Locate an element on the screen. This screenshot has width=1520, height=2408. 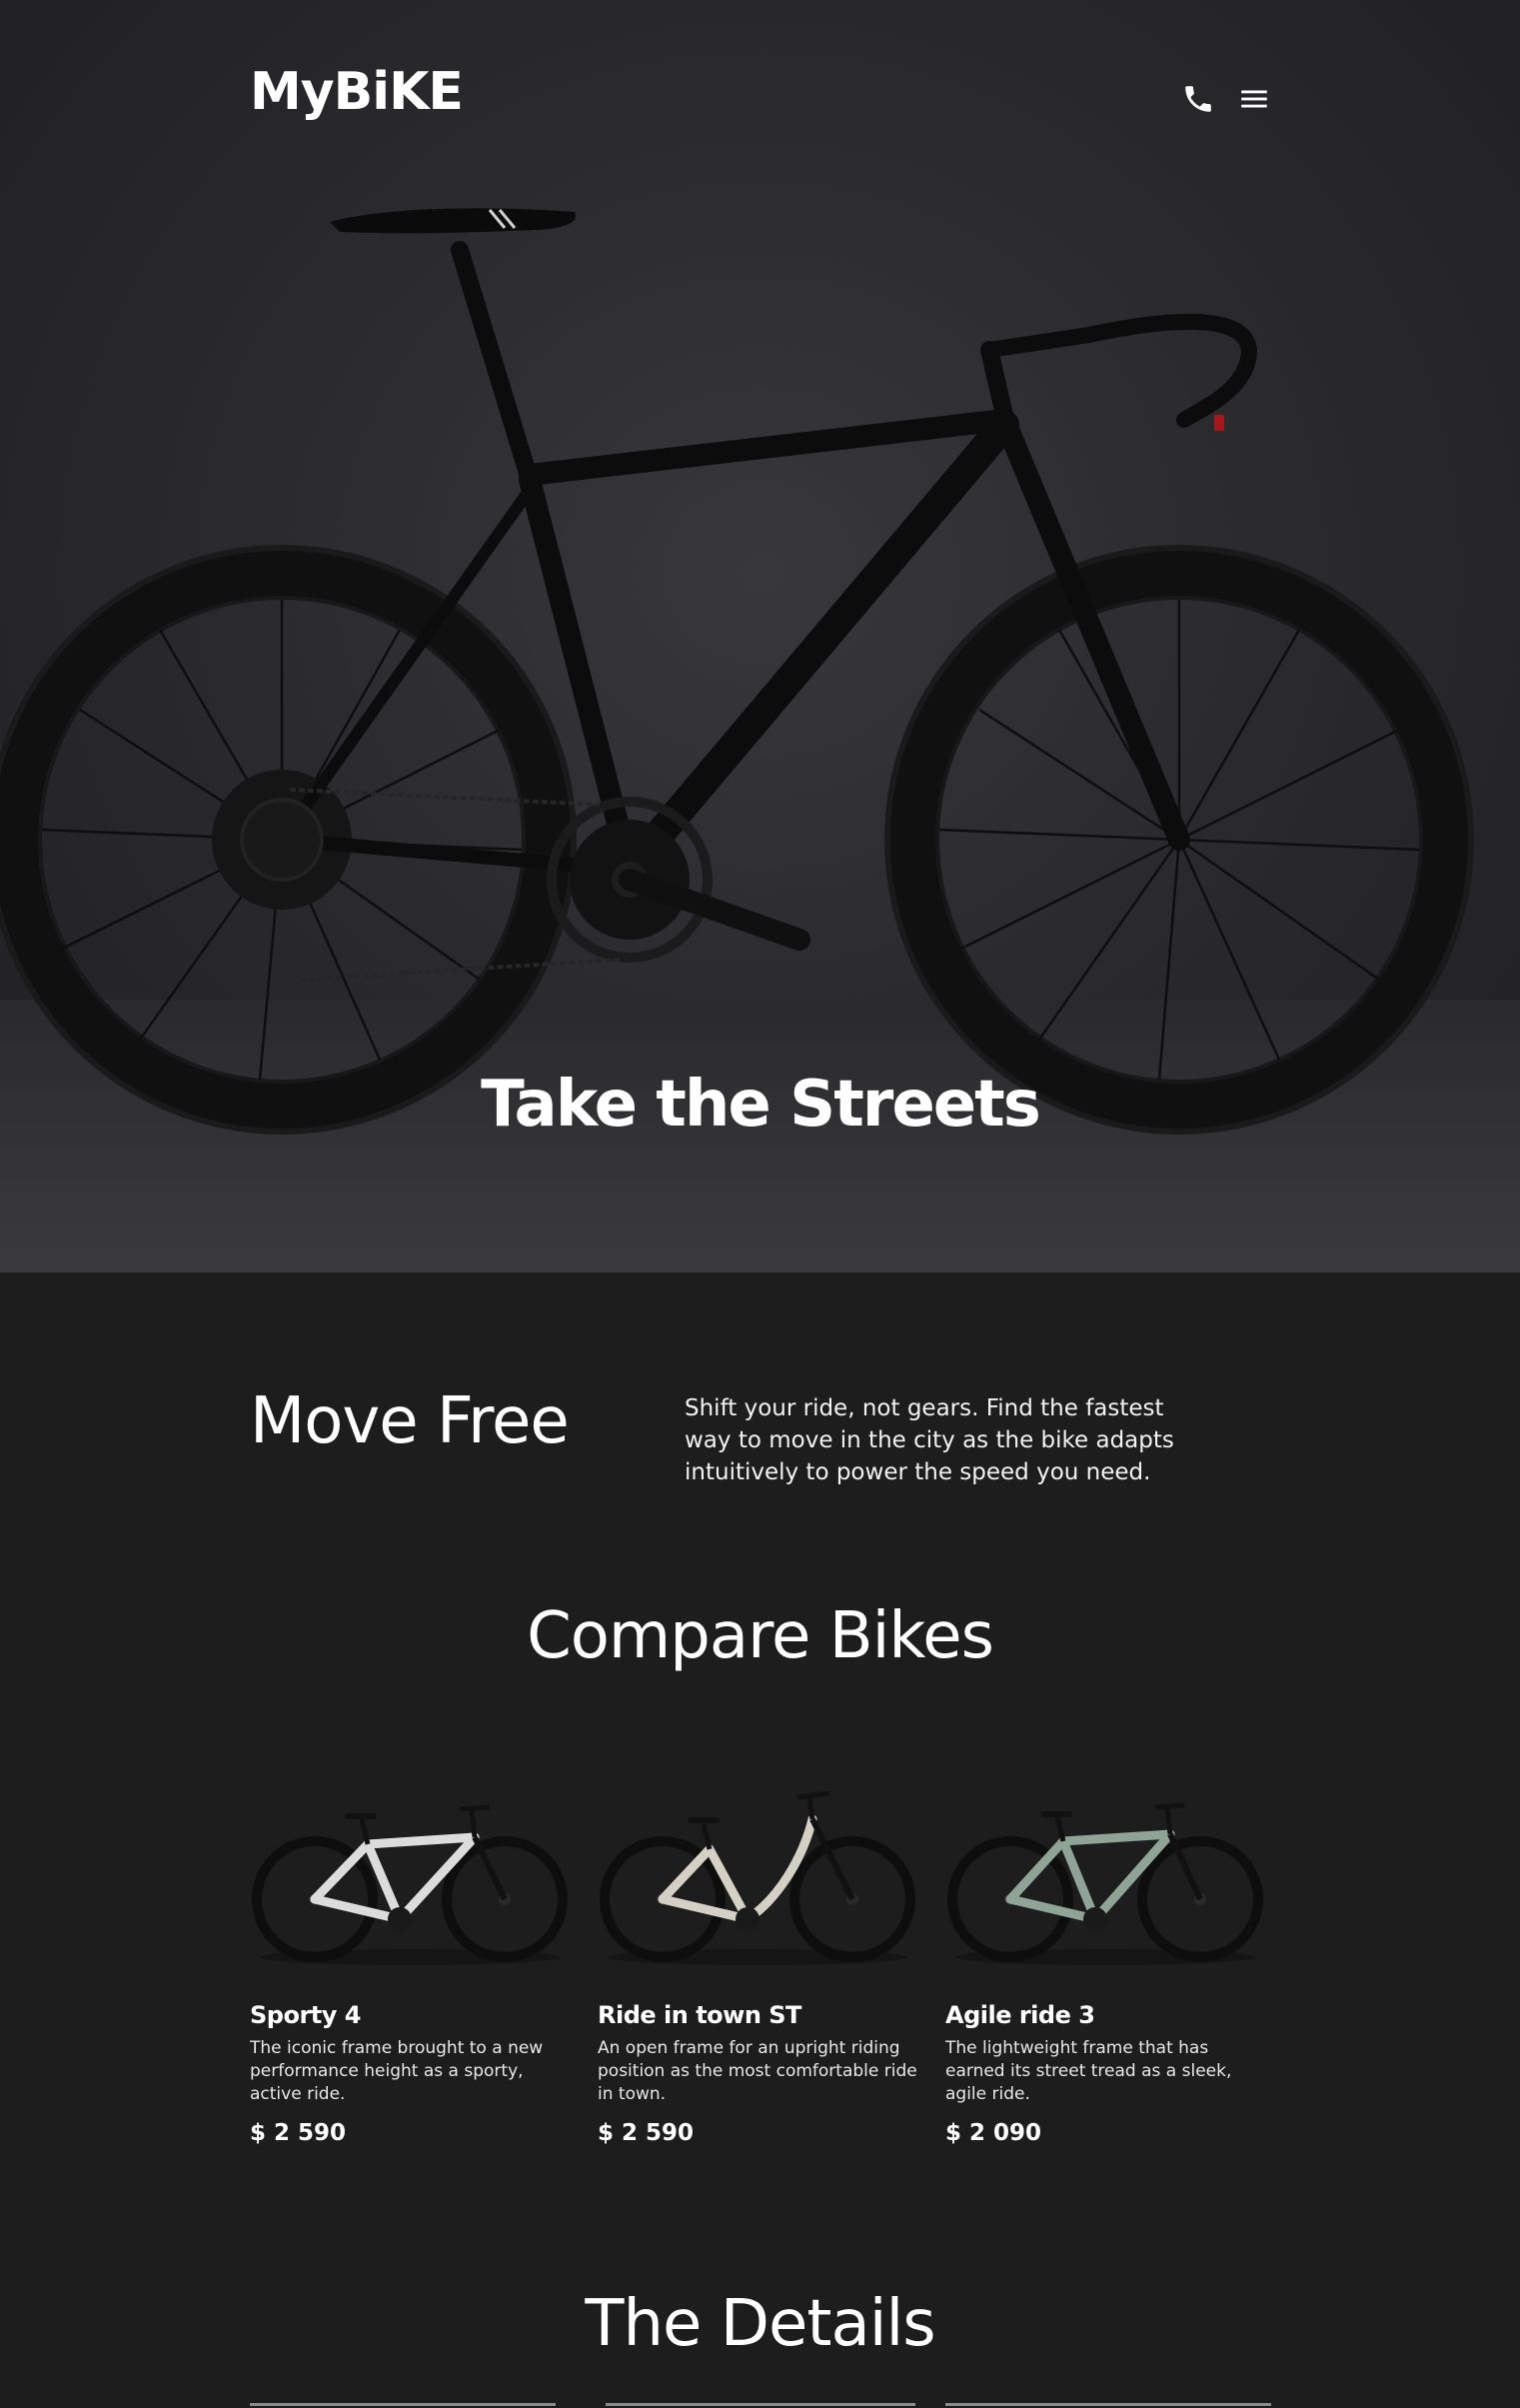
phone-icon is located at coordinates (1198, 99).